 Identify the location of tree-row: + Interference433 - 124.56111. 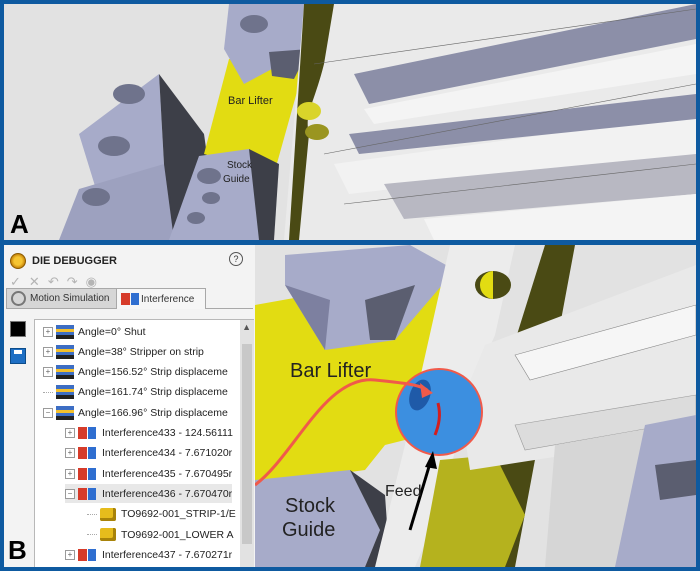
(149, 433).